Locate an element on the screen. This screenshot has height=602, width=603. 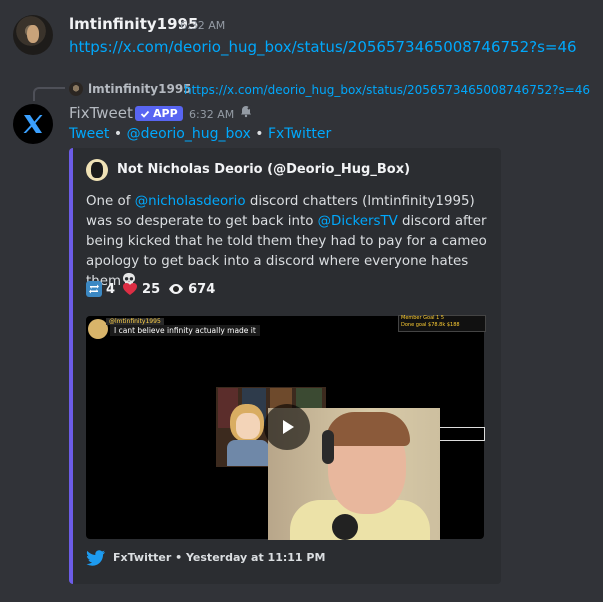
bot-links-row: Tweet • @deorio_hug_box • FxTwitter is located at coordinates (200, 134).